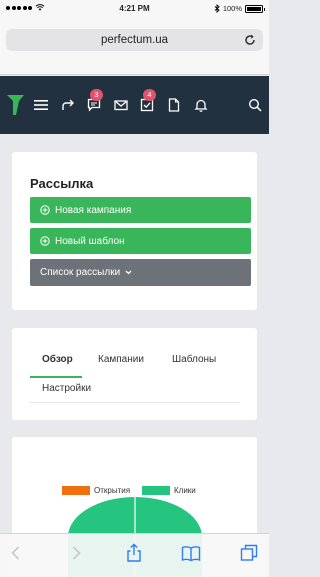  I want to click on tab-settings: Настройки, so click(66, 388).